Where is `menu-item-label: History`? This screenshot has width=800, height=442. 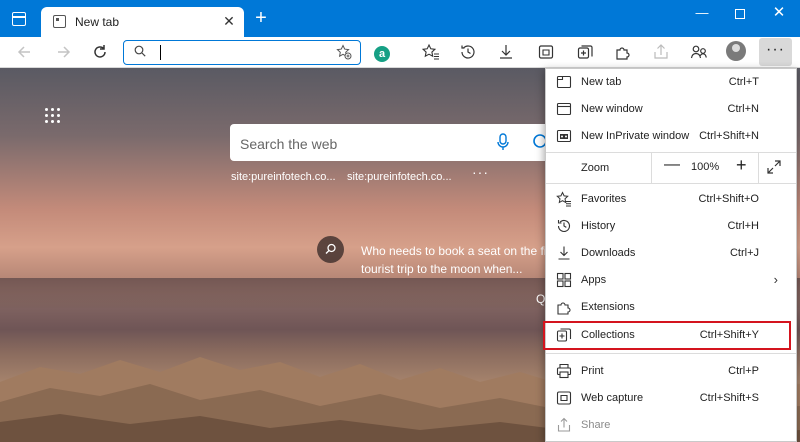
menu-item-label: History is located at coordinates (598, 226).